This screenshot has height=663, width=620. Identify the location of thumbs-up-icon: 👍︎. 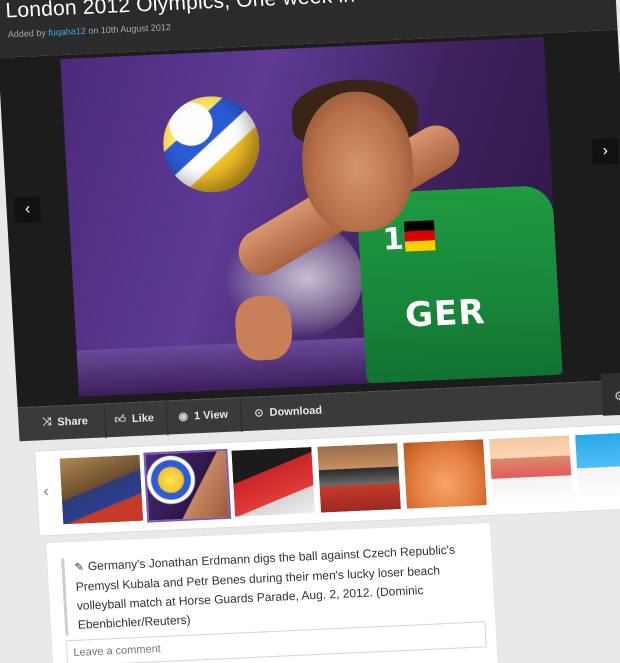
(120, 419).